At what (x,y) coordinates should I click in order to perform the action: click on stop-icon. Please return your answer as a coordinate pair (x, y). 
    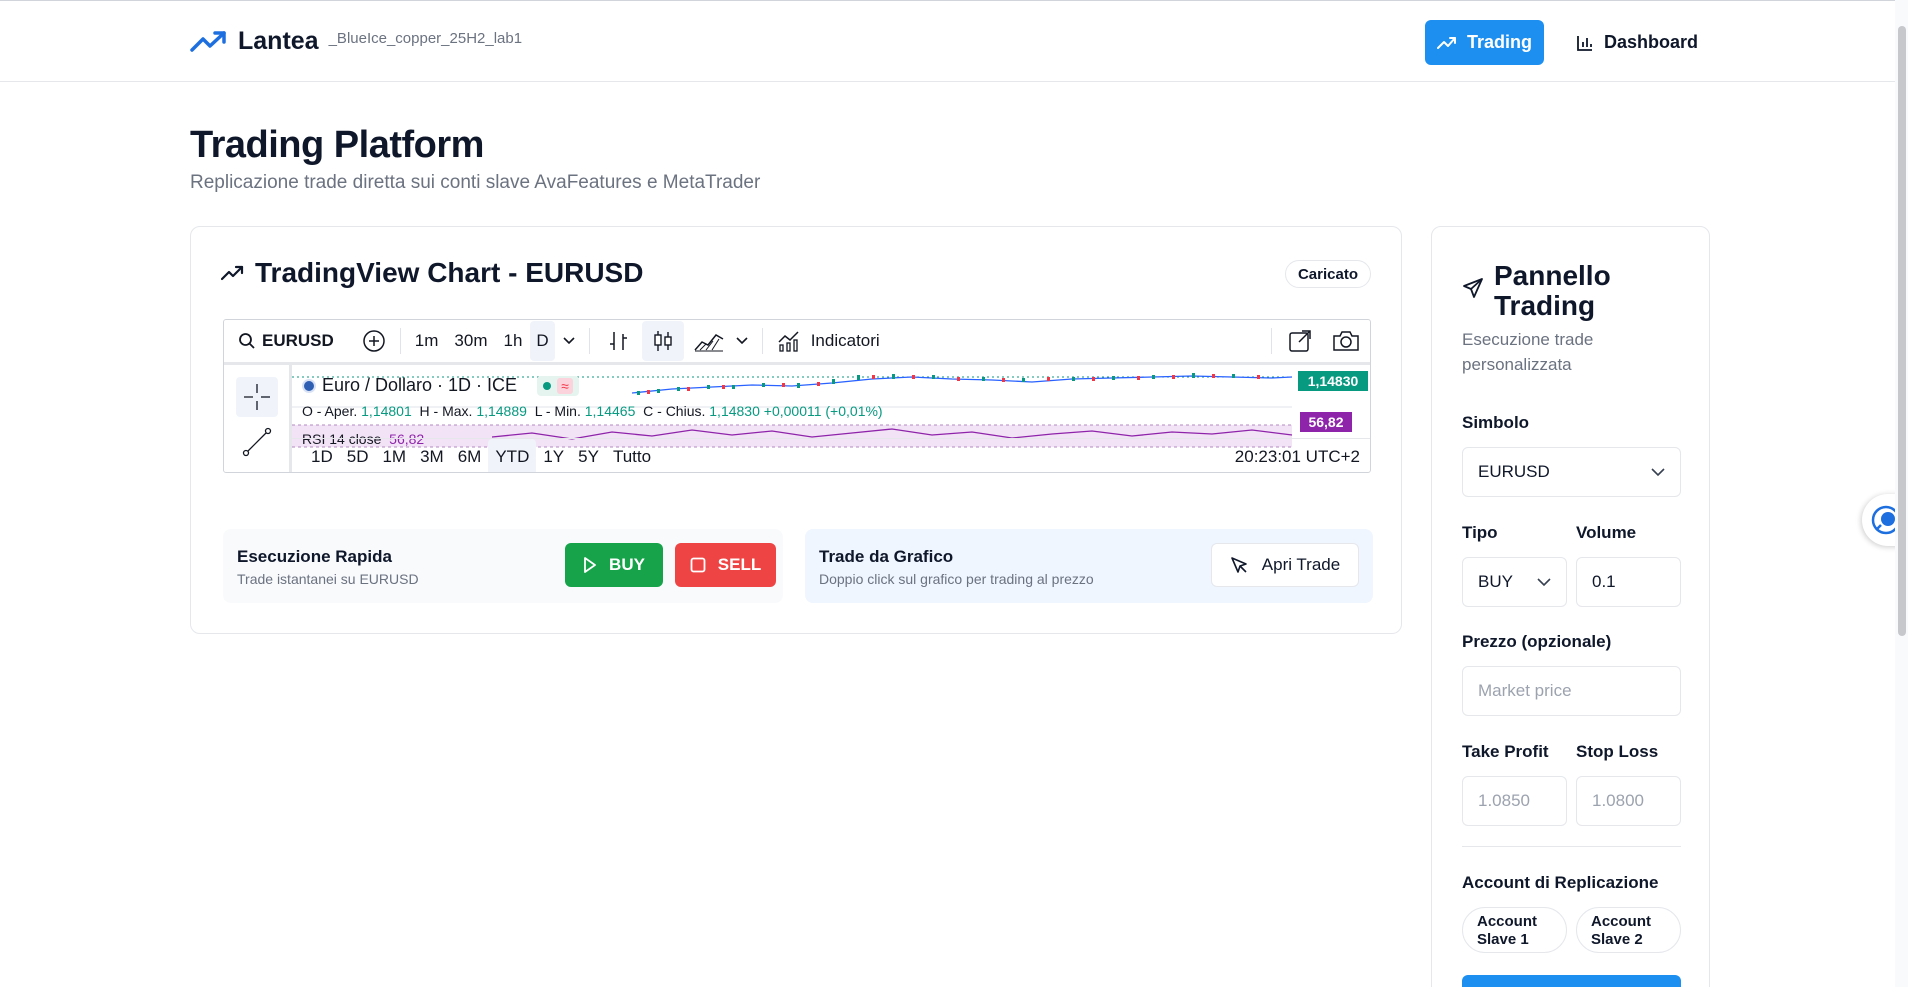
    Looking at the image, I should click on (698, 565).